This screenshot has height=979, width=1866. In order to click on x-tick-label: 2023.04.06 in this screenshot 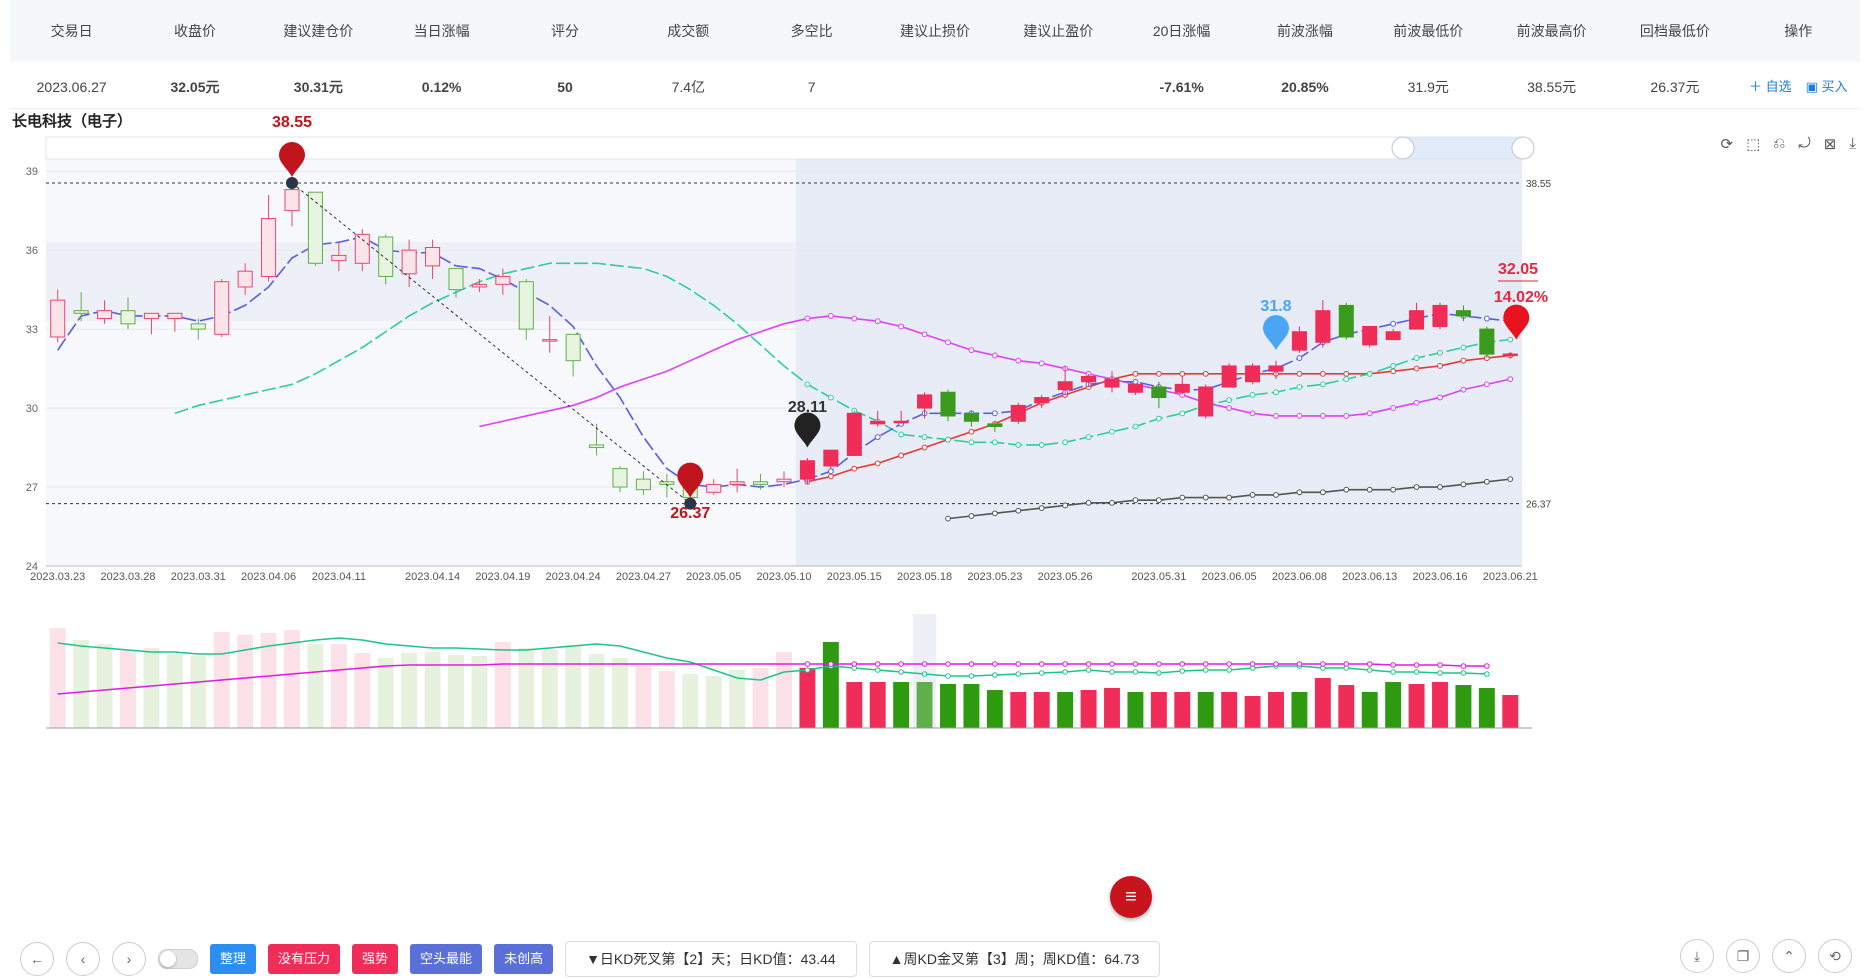, I will do `click(268, 577)`.